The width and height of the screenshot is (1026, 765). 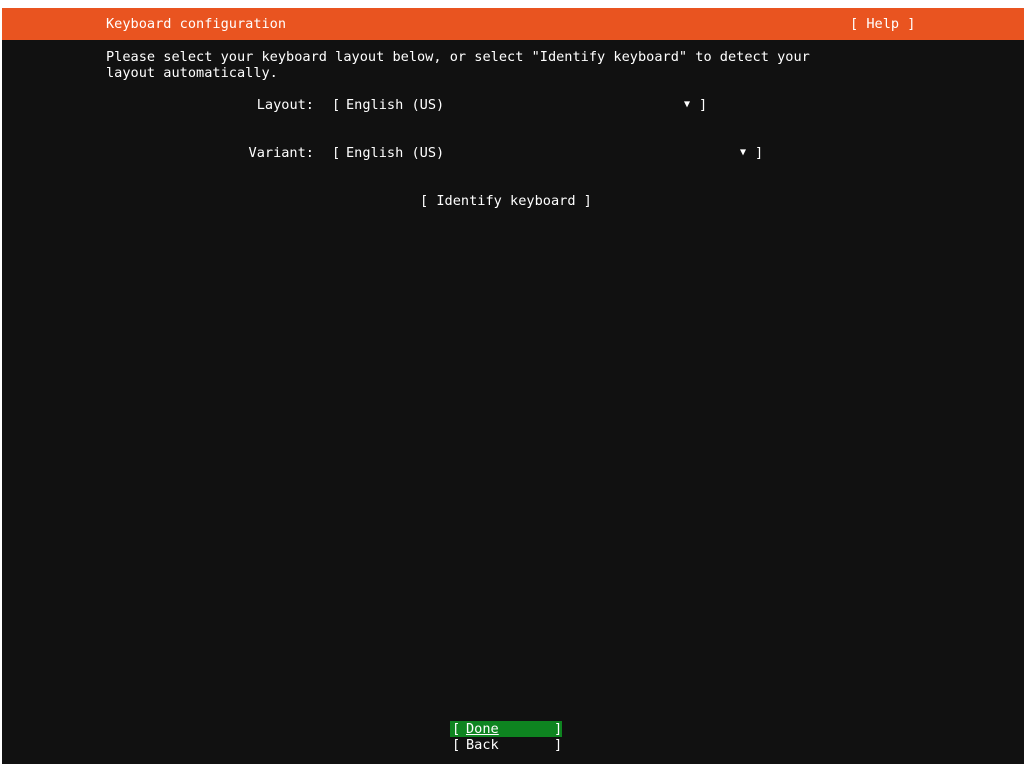 What do you see at coordinates (558, 745) in the screenshot?
I see `back-close-bracket: ]` at bounding box center [558, 745].